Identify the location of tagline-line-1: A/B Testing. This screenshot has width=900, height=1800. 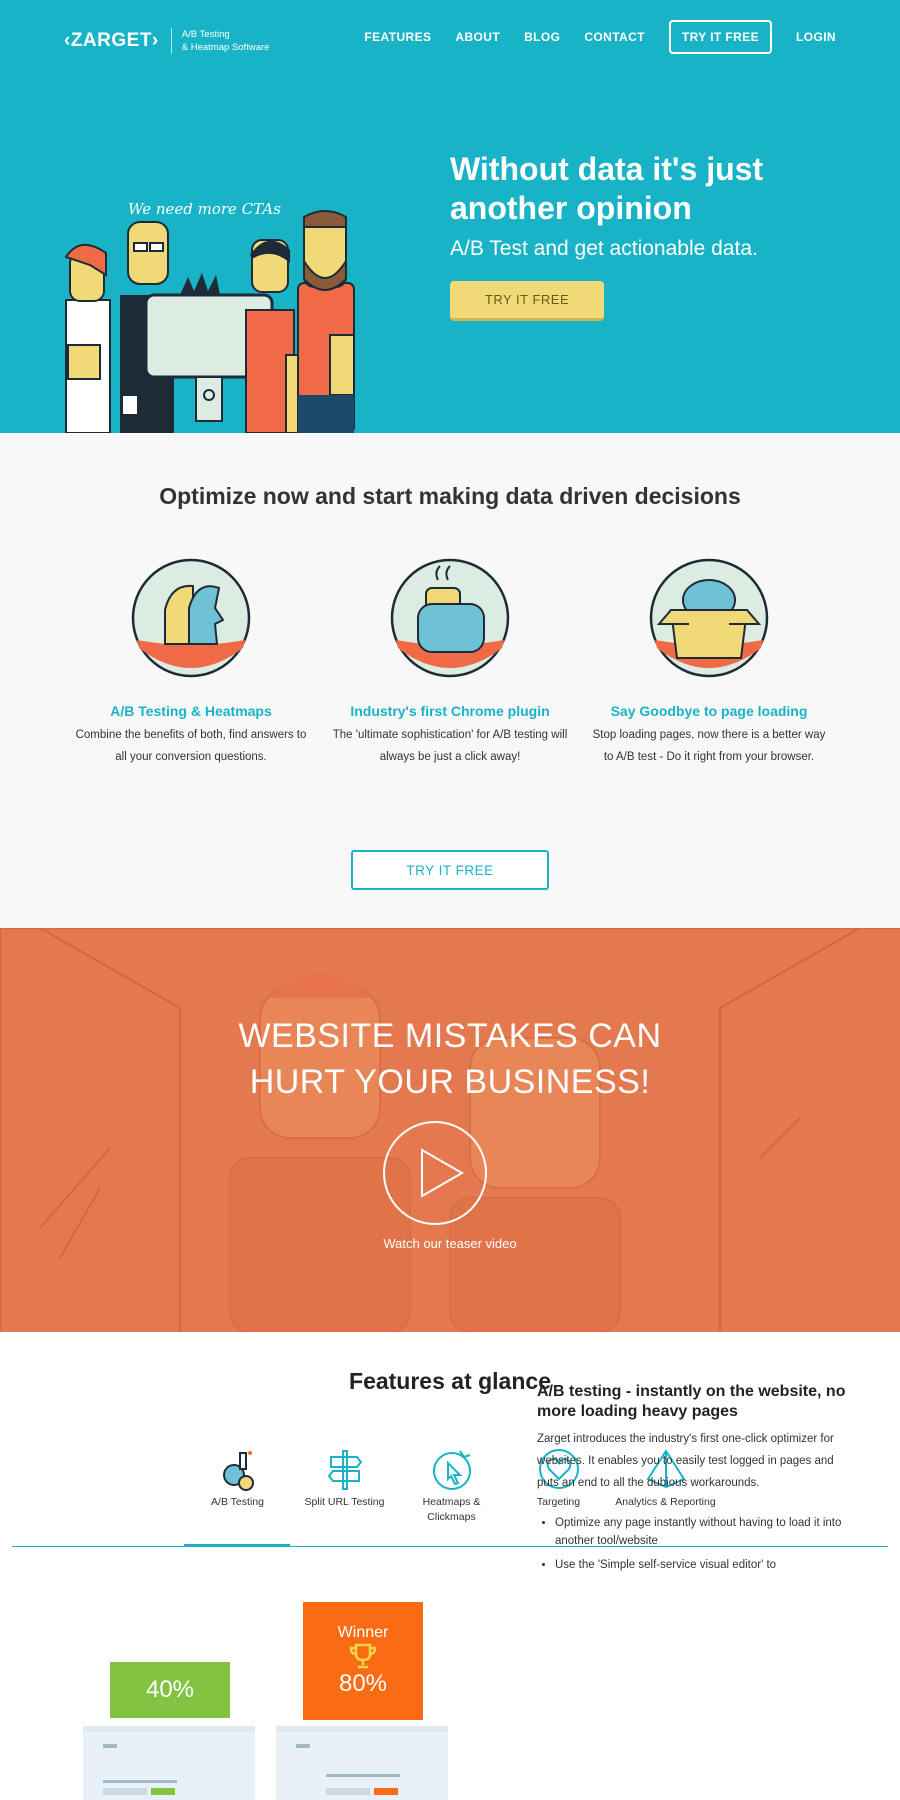
(205, 34).